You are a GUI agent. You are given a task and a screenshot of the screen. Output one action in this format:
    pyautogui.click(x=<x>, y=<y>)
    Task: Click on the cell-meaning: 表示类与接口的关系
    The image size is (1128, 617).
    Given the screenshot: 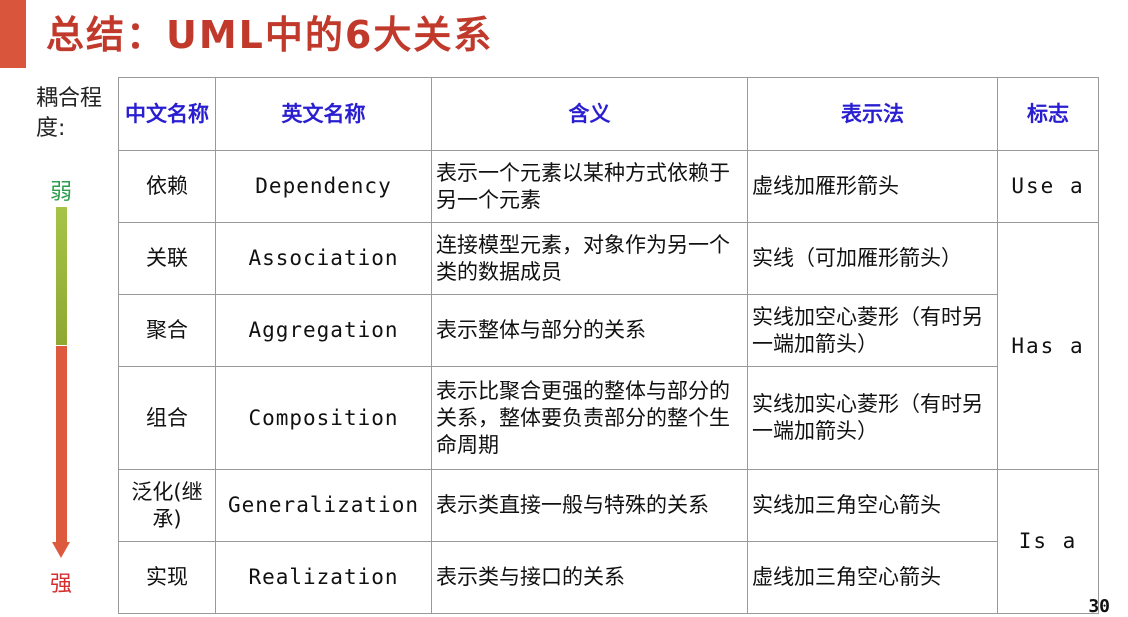 What is the action you would take?
    pyautogui.click(x=589, y=577)
    